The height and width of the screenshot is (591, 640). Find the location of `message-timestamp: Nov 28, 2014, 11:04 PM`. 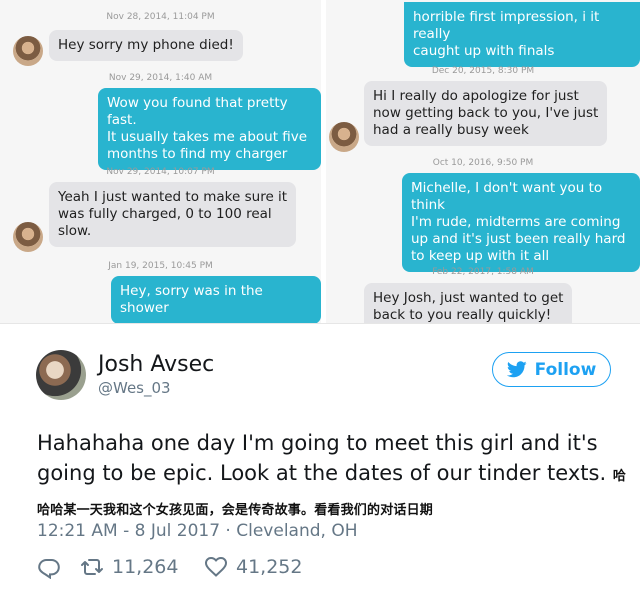

message-timestamp: Nov 28, 2014, 11:04 PM is located at coordinates (160, 17).